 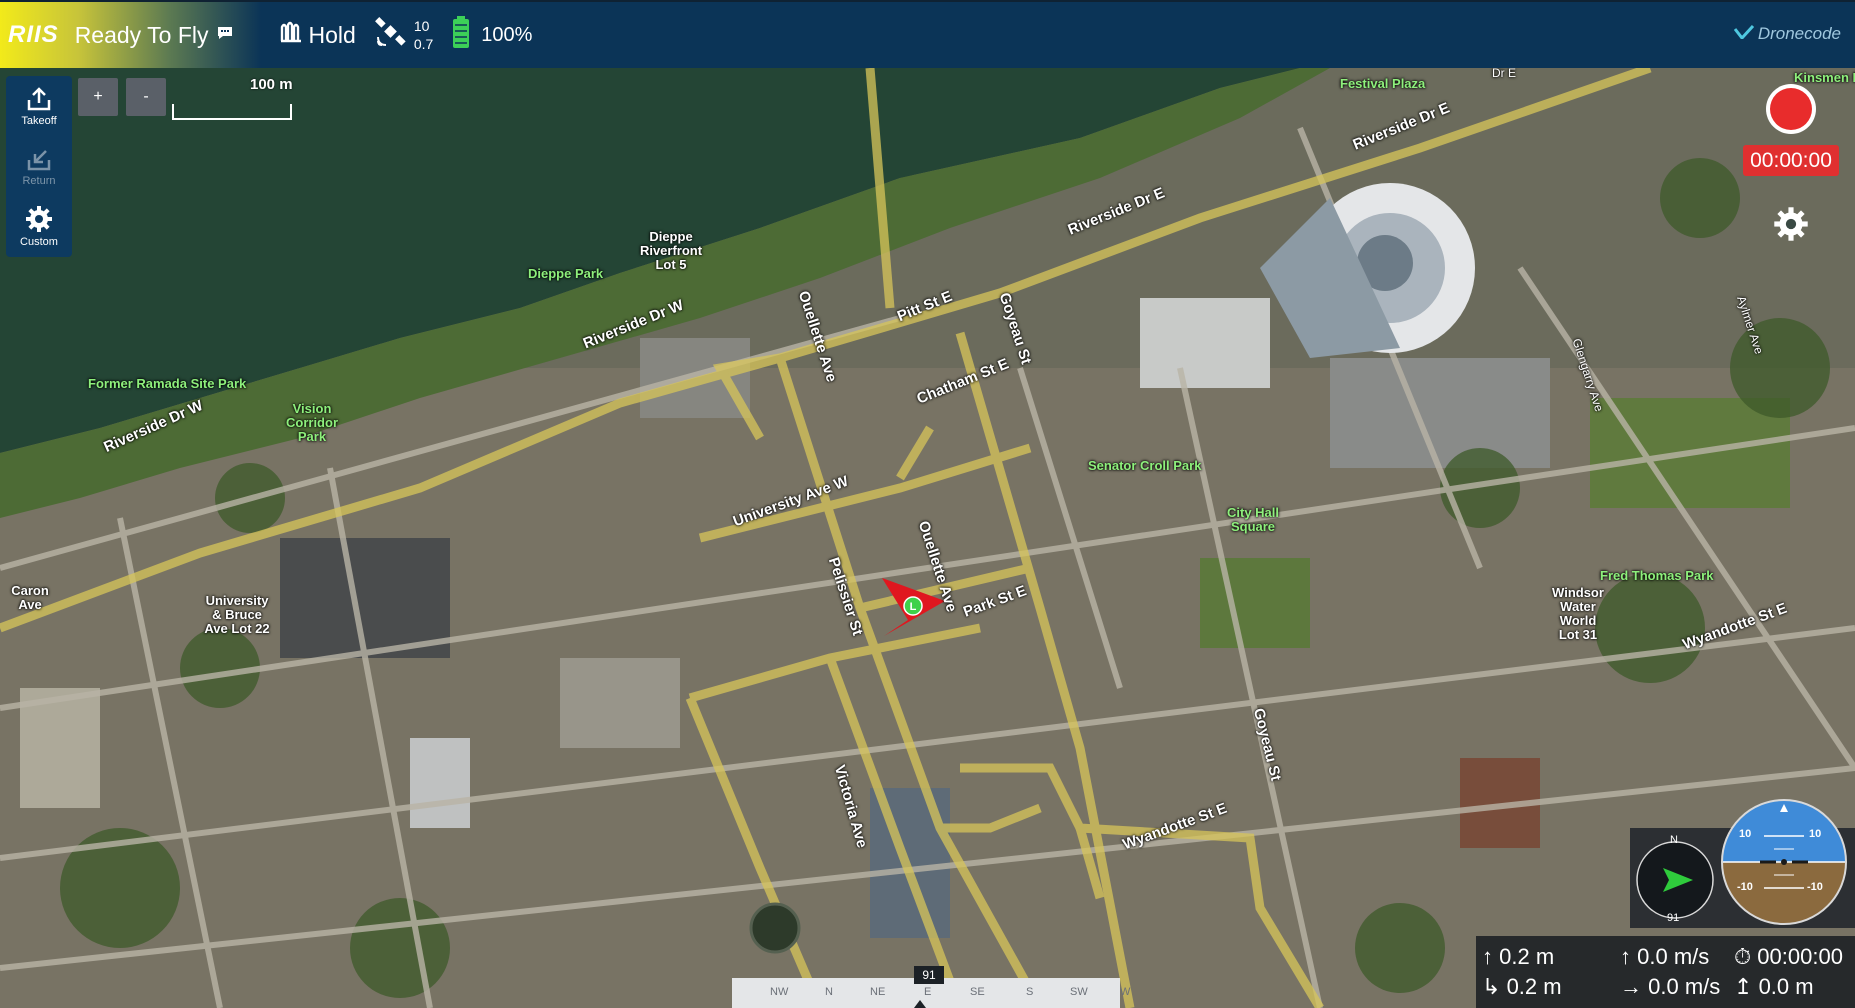 I want to click on stopwatch-icon: ⏱, so click(x=1743, y=956).